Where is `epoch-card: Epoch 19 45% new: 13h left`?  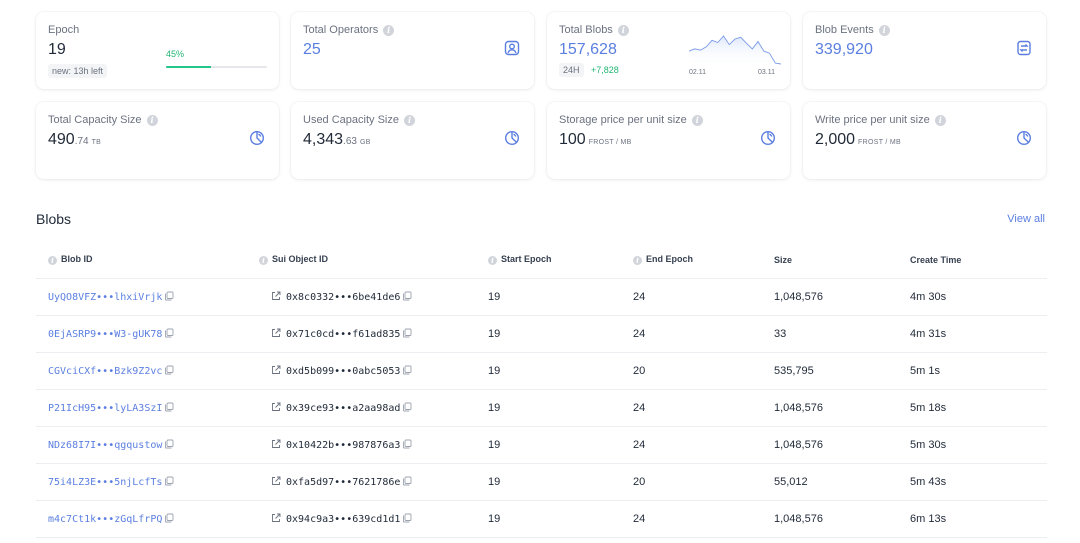 epoch-card: Epoch 19 45% new: 13h left is located at coordinates (157, 50).